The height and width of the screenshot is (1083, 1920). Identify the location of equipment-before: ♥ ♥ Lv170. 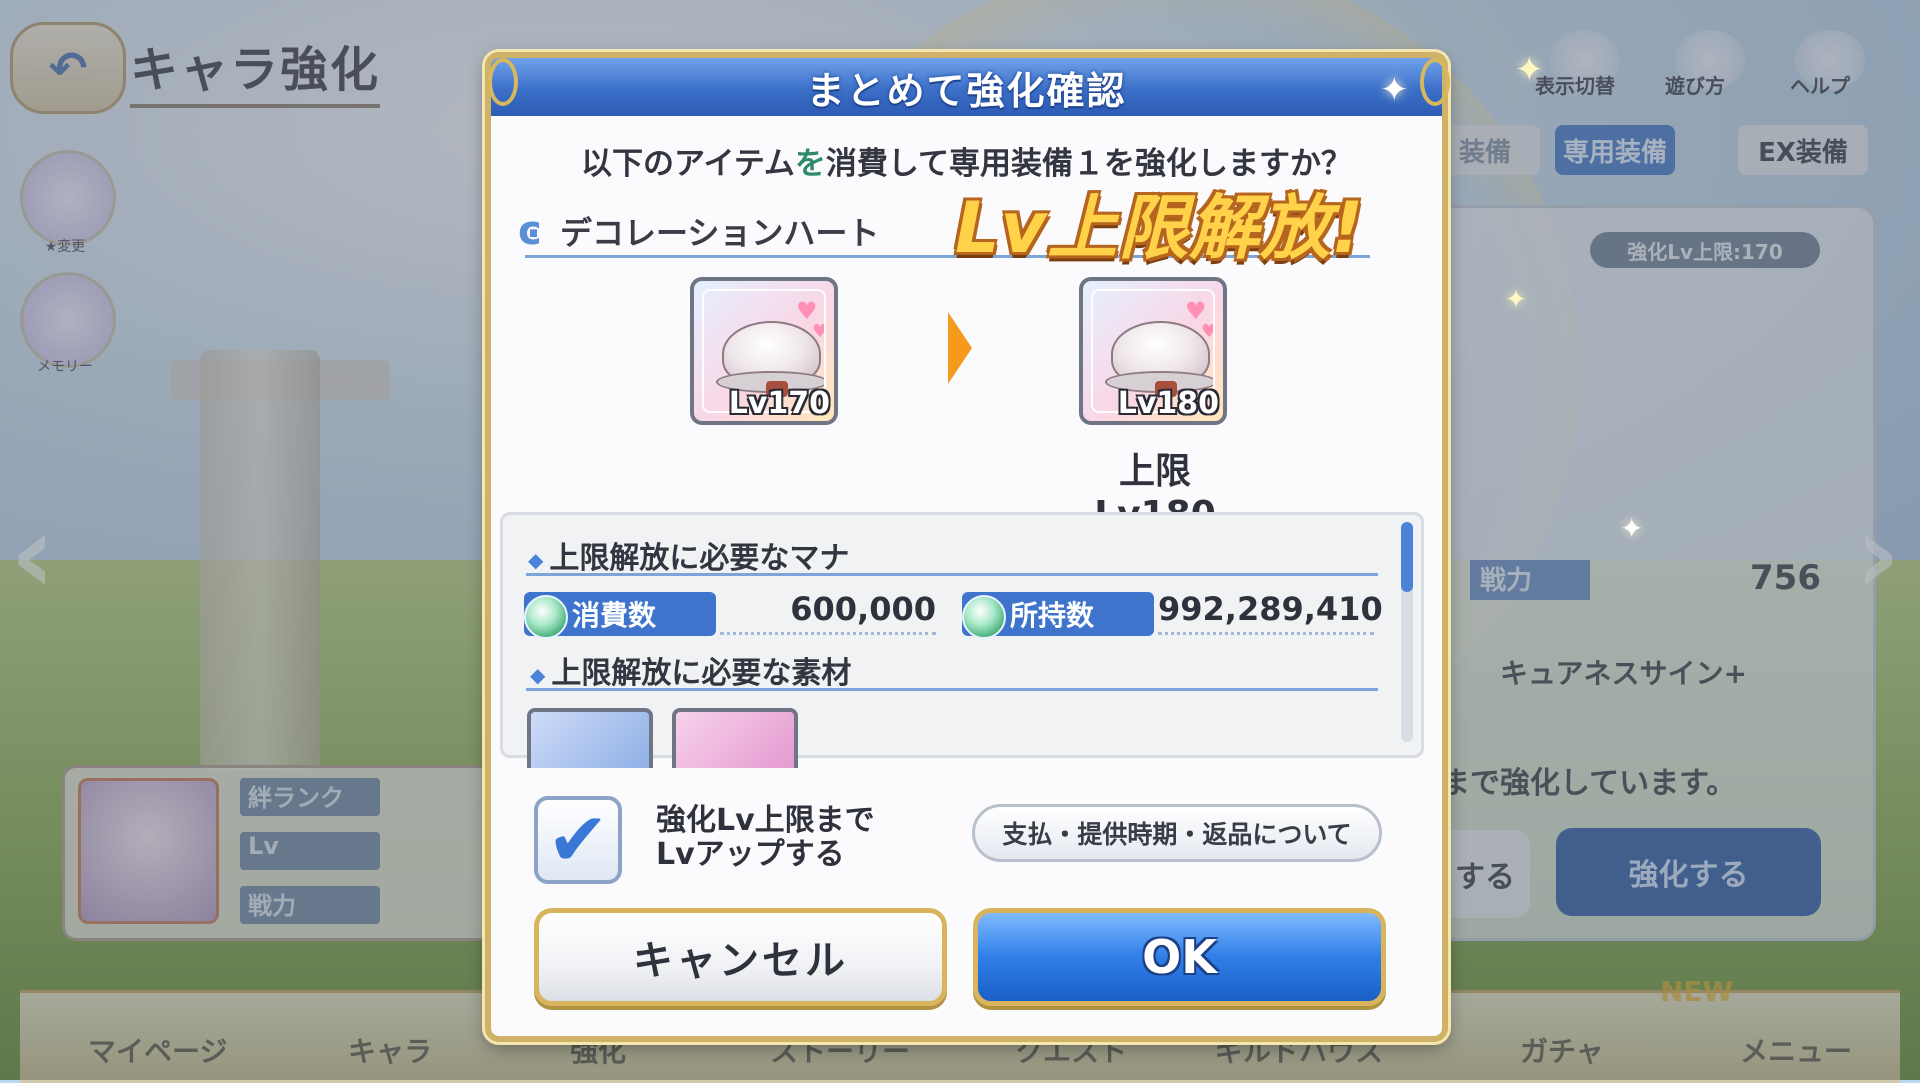
(764, 351).